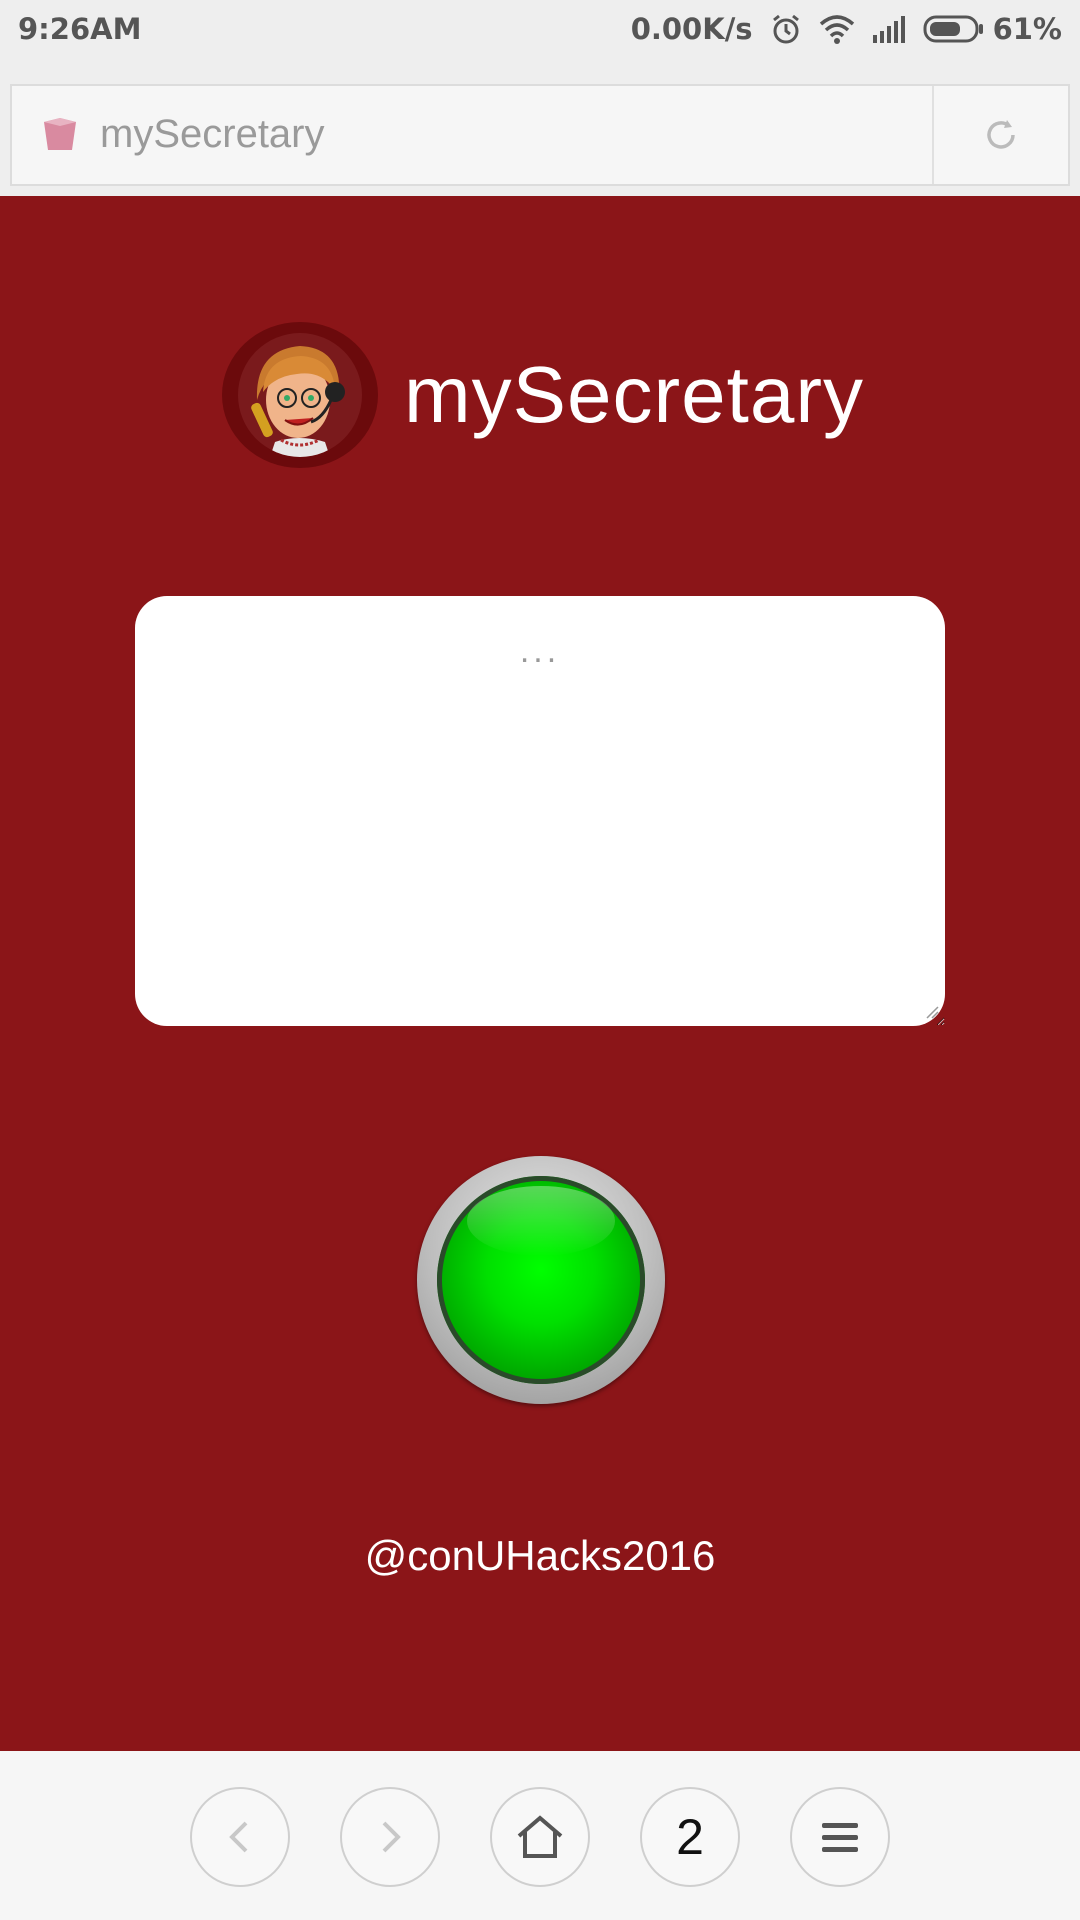 Image resolution: width=1080 pixels, height=1920 pixels. Describe the element at coordinates (837, 29) in the screenshot. I see `wifi-icon` at that location.